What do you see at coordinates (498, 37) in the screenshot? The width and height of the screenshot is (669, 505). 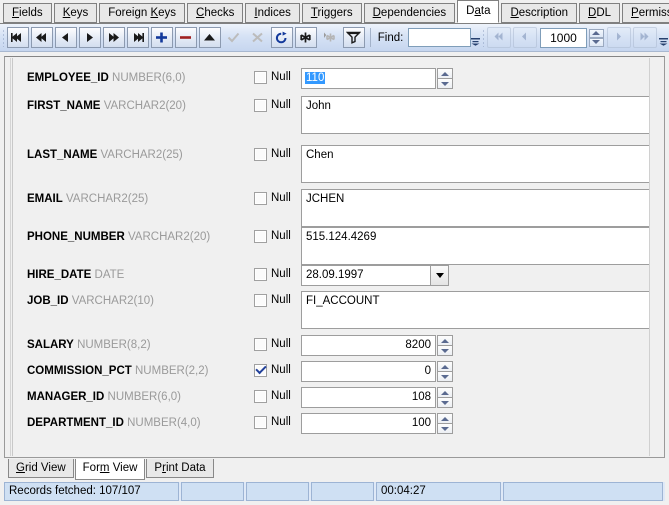 I see `first-page-button` at bounding box center [498, 37].